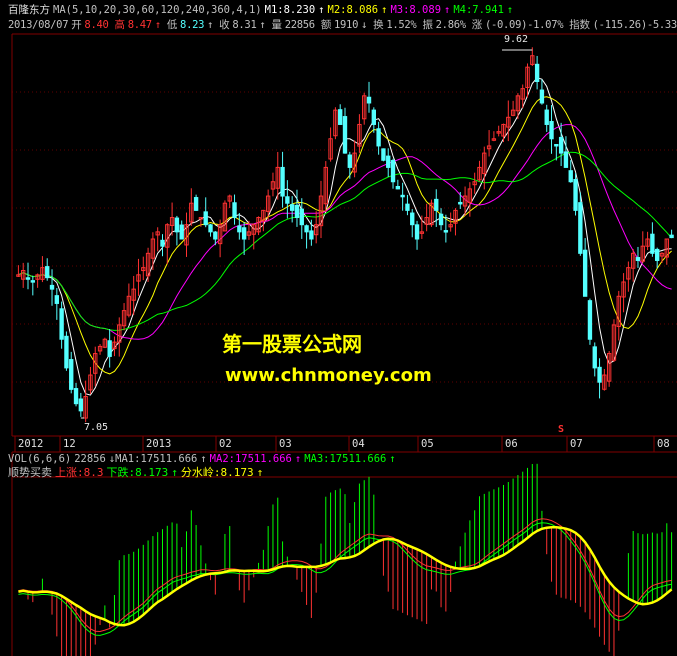 The height and width of the screenshot is (656, 677). Describe the element at coordinates (96, 427) in the screenshot. I see `low-price-marker: 7.05` at that location.